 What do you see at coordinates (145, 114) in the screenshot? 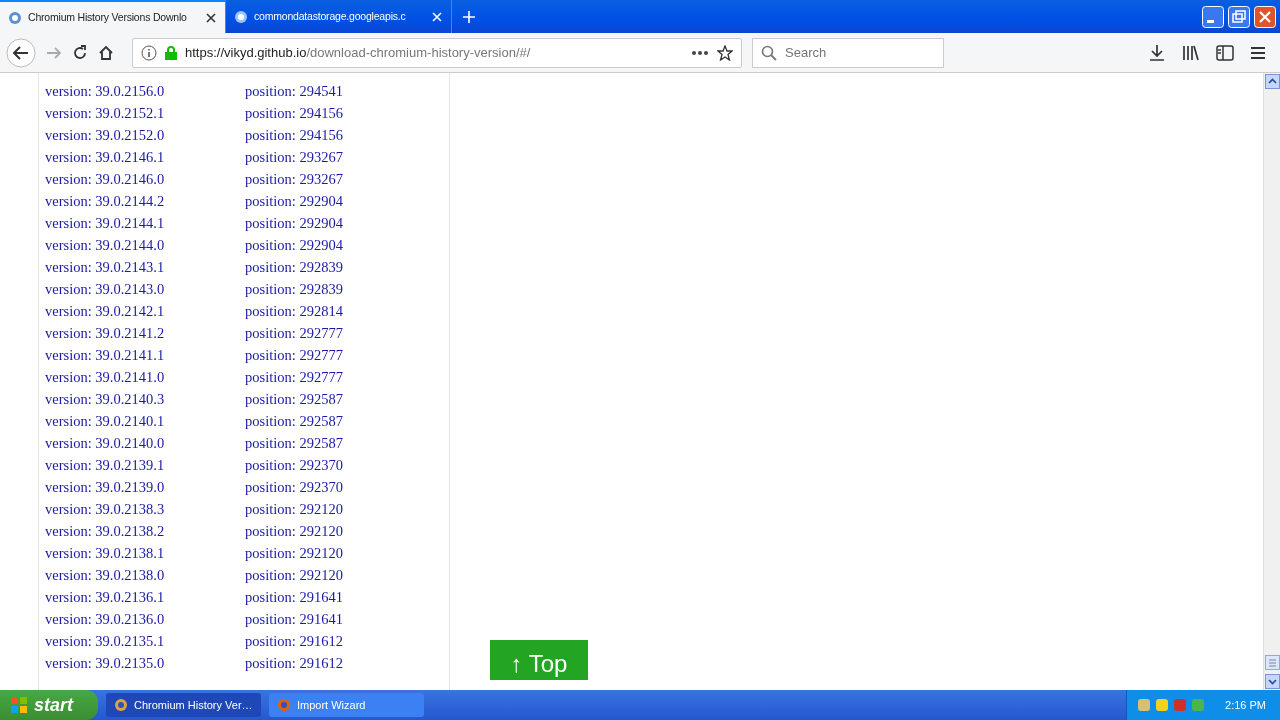
I see `version-link: version: 39.0.2152.1` at bounding box center [145, 114].